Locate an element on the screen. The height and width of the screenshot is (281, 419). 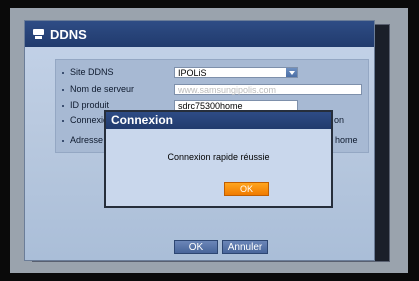
row-address: Adresse is located at coordinates (82, 140).